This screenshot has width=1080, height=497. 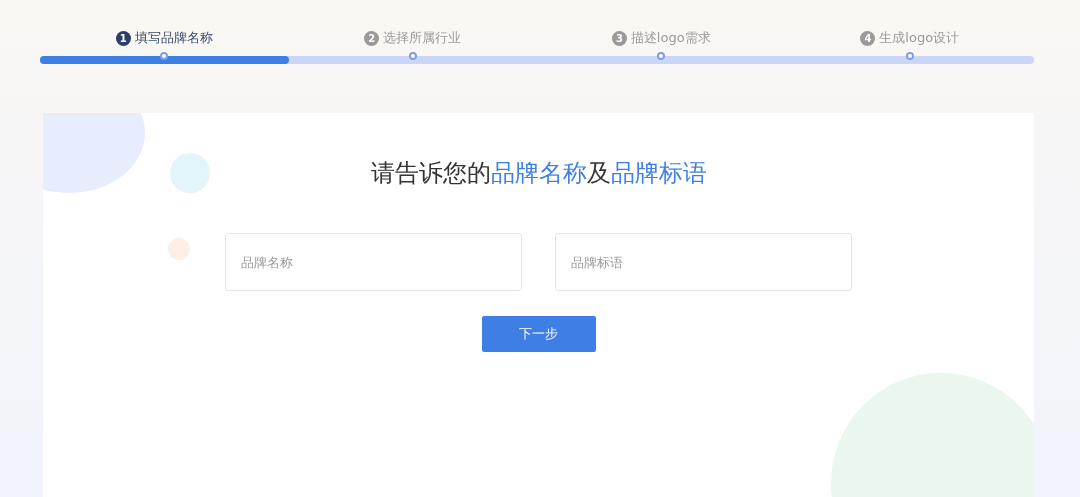 What do you see at coordinates (619, 38) in the screenshot?
I see `step-number: 3` at bounding box center [619, 38].